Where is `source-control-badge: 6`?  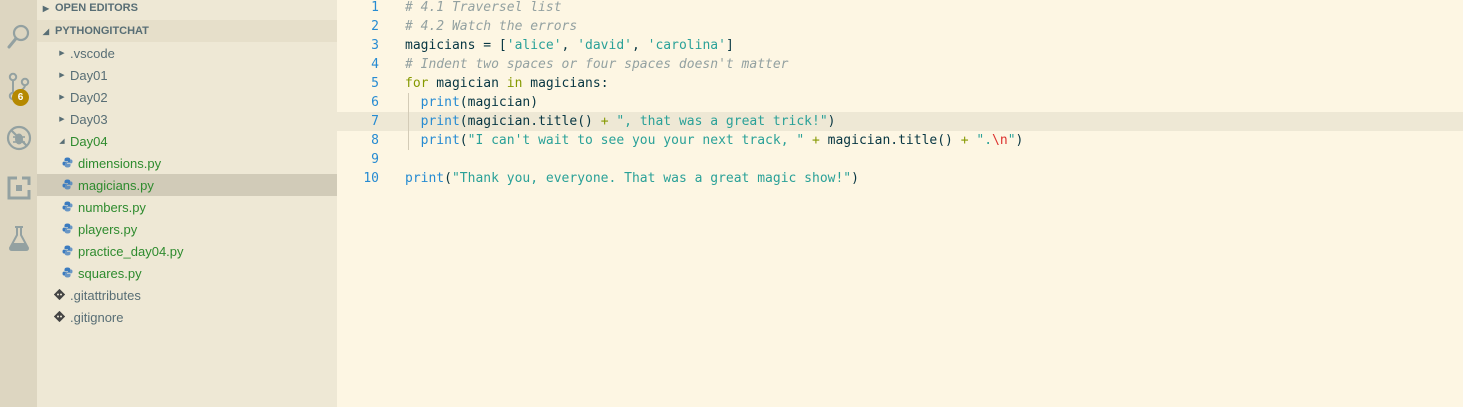 source-control-badge: 6 is located at coordinates (20, 97).